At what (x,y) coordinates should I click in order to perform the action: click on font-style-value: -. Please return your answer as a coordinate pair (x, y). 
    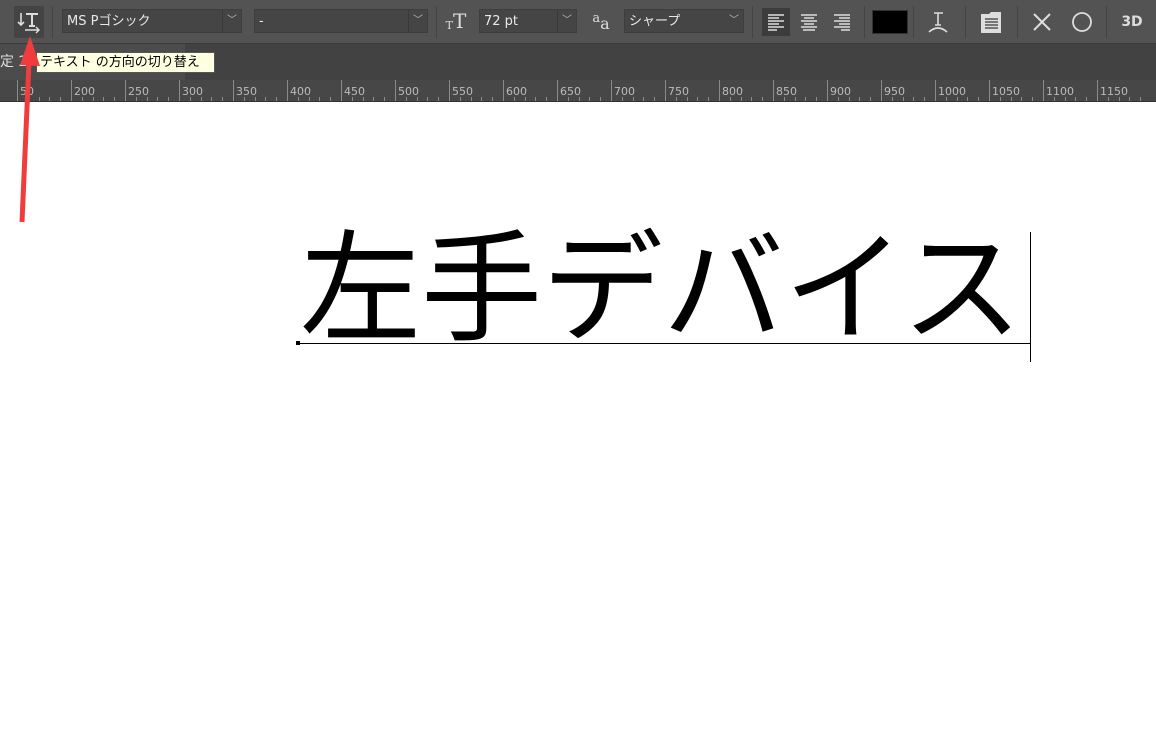
    Looking at the image, I should click on (261, 21).